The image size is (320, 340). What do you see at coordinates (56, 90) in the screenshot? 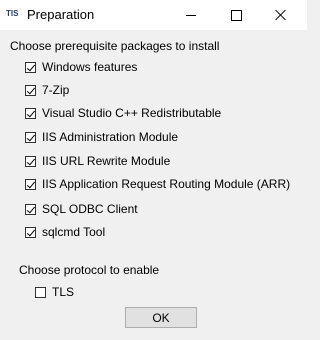
I see `checkbox-label: 7-Zip` at bounding box center [56, 90].